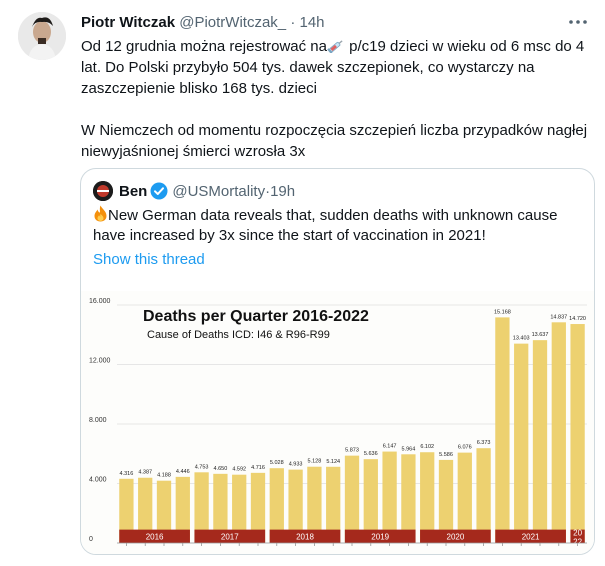 This screenshot has height=566, width=605. What do you see at coordinates (296, 465) in the screenshot?
I see `data-label: 4.933` at bounding box center [296, 465].